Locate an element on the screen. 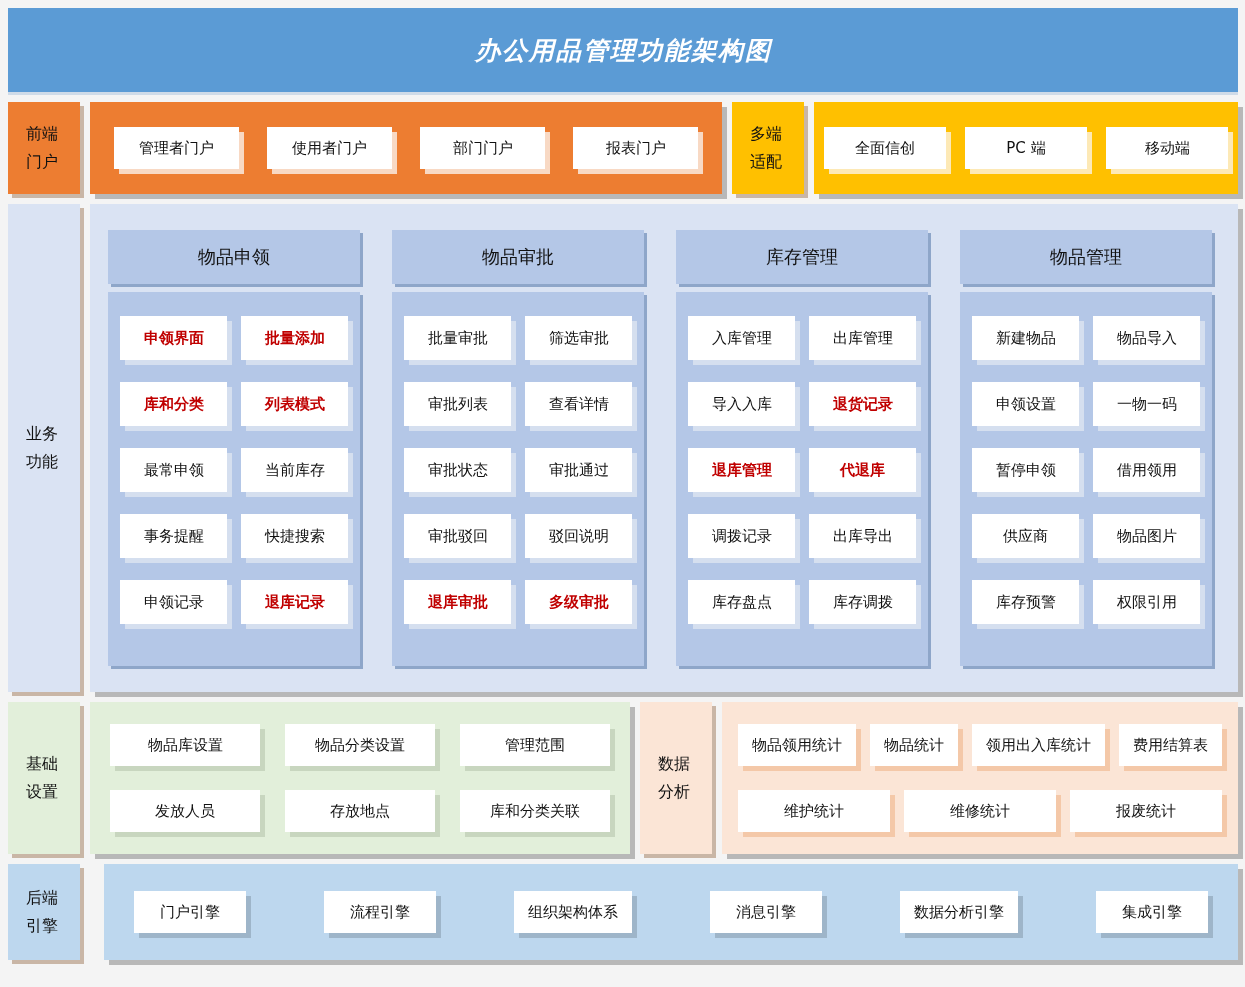 Image resolution: width=1245 pixels, height=987 pixels. diagram-title: 办公用品管理功能架构图 is located at coordinates (623, 50).